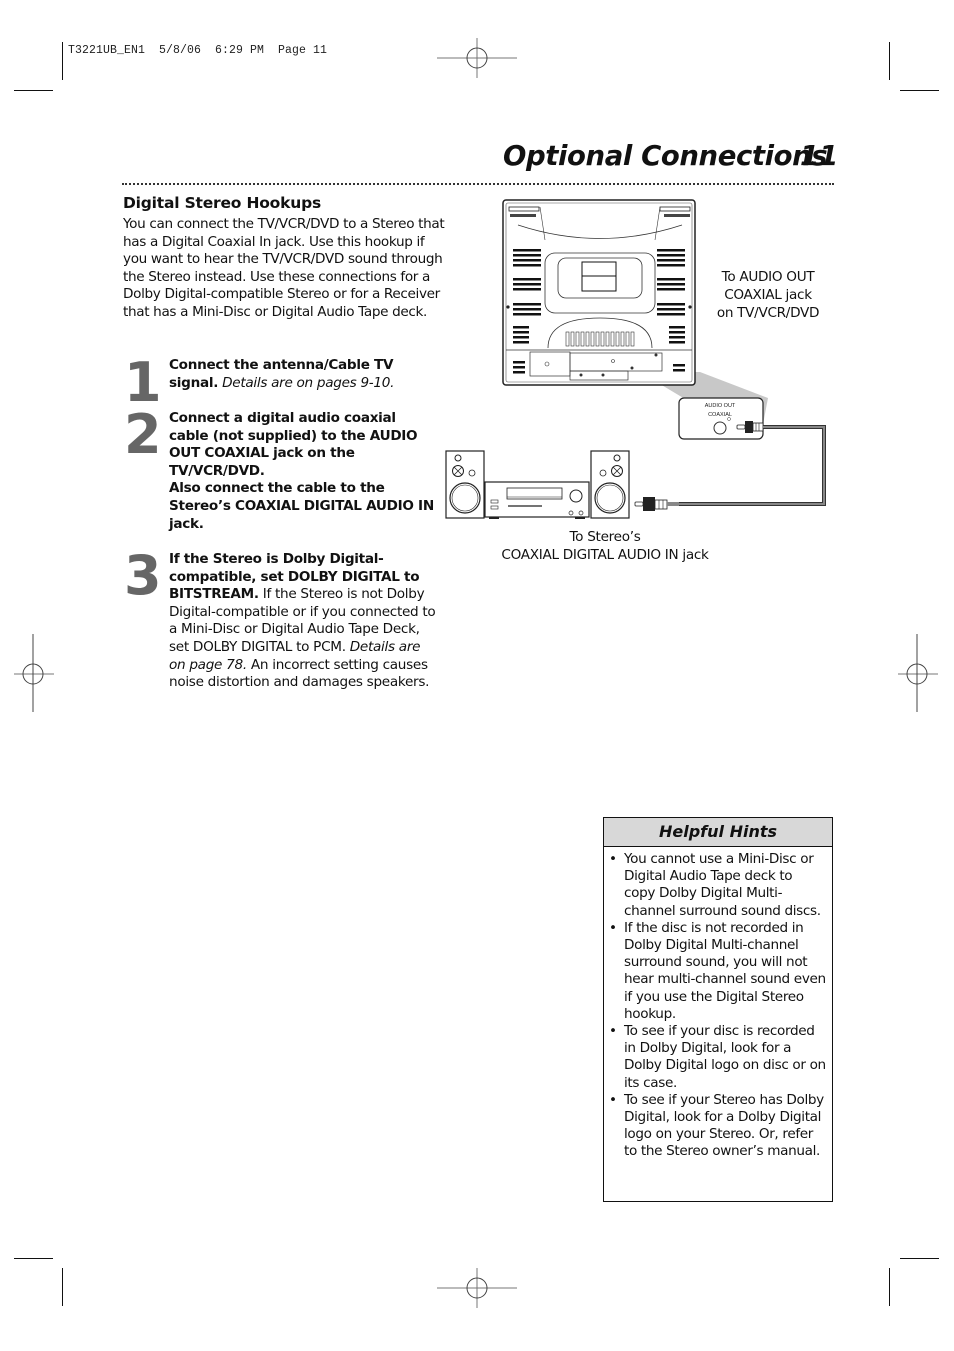  Describe the element at coordinates (718, 832) in the screenshot. I see `hints-title: Helpful Hints` at that location.